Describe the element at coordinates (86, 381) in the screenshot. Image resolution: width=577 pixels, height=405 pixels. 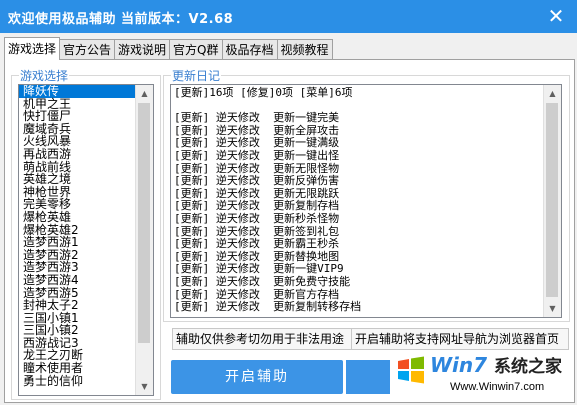
I see `game-list-item: 勇士的信仰` at that location.